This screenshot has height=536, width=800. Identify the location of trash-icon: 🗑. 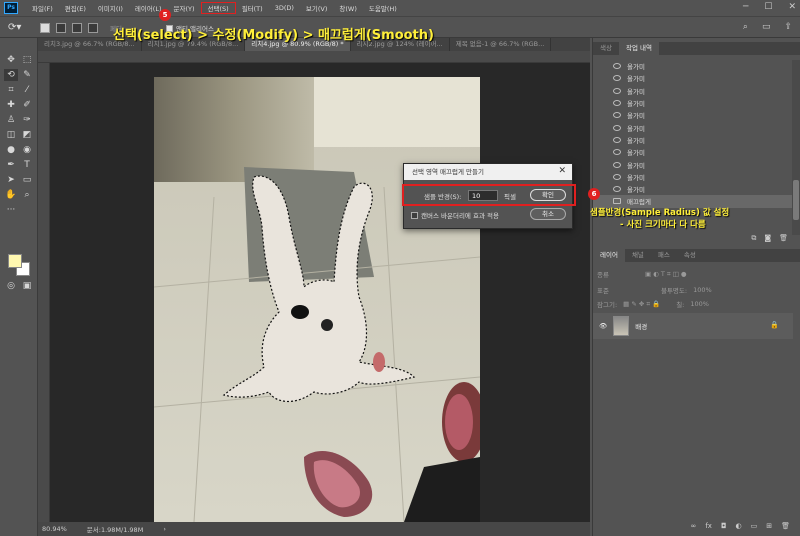
(783, 238).